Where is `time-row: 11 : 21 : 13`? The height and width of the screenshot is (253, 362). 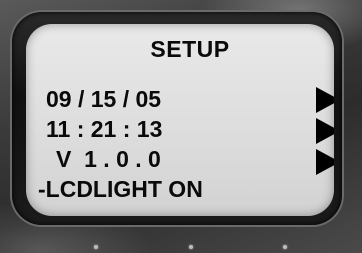
time-row: 11 : 21 : 13 is located at coordinates (104, 129).